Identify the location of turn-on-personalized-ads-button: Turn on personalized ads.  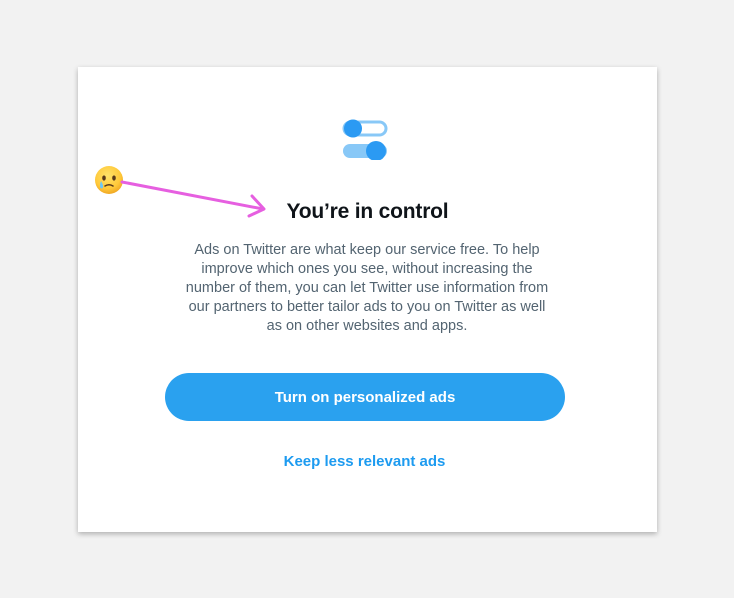
(365, 397).